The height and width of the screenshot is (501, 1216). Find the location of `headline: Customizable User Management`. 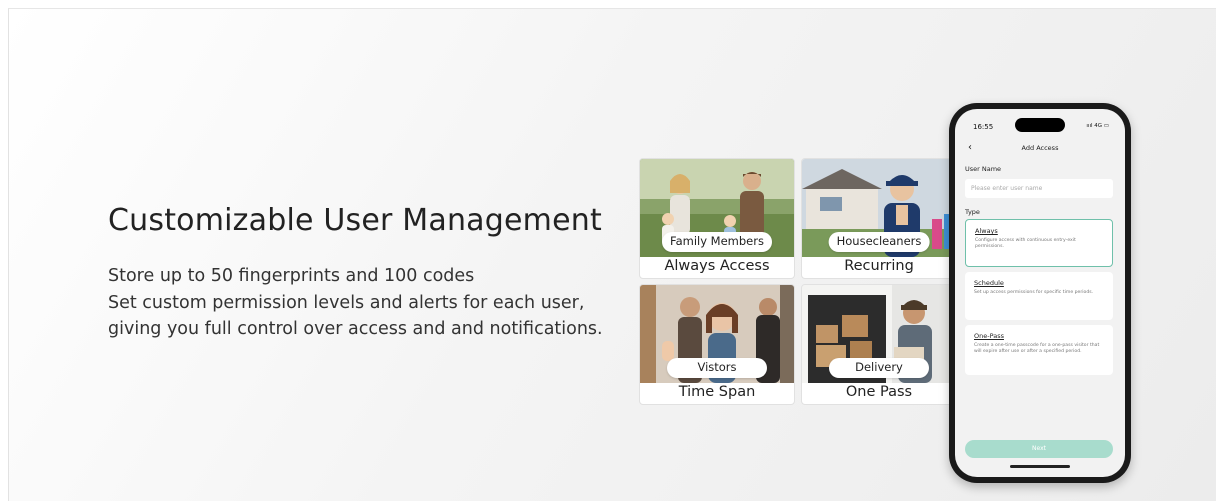

headline: Customizable User Management is located at coordinates (355, 220).